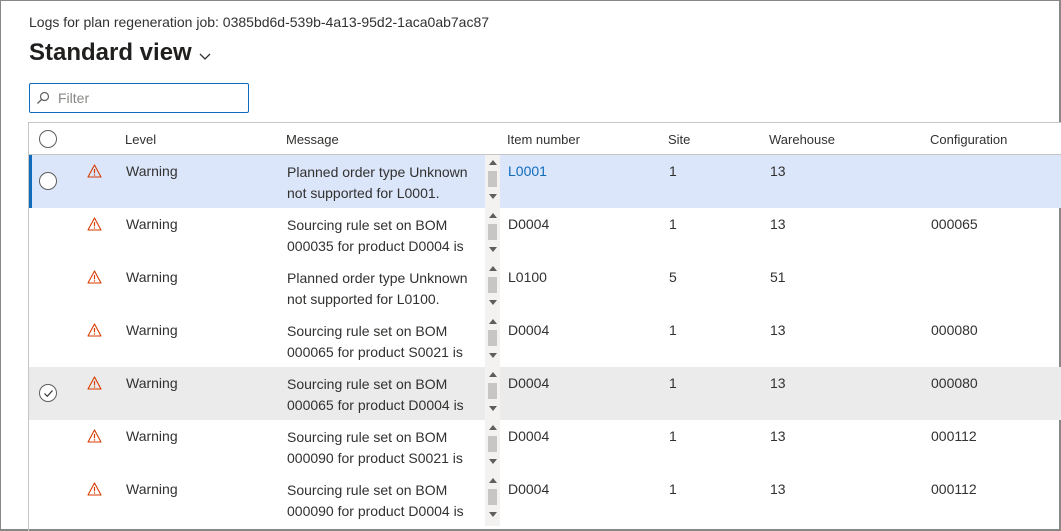 The height and width of the screenshot is (531, 1061). Describe the element at coordinates (312, 139) in the screenshot. I see `column-header-message: Message` at that location.